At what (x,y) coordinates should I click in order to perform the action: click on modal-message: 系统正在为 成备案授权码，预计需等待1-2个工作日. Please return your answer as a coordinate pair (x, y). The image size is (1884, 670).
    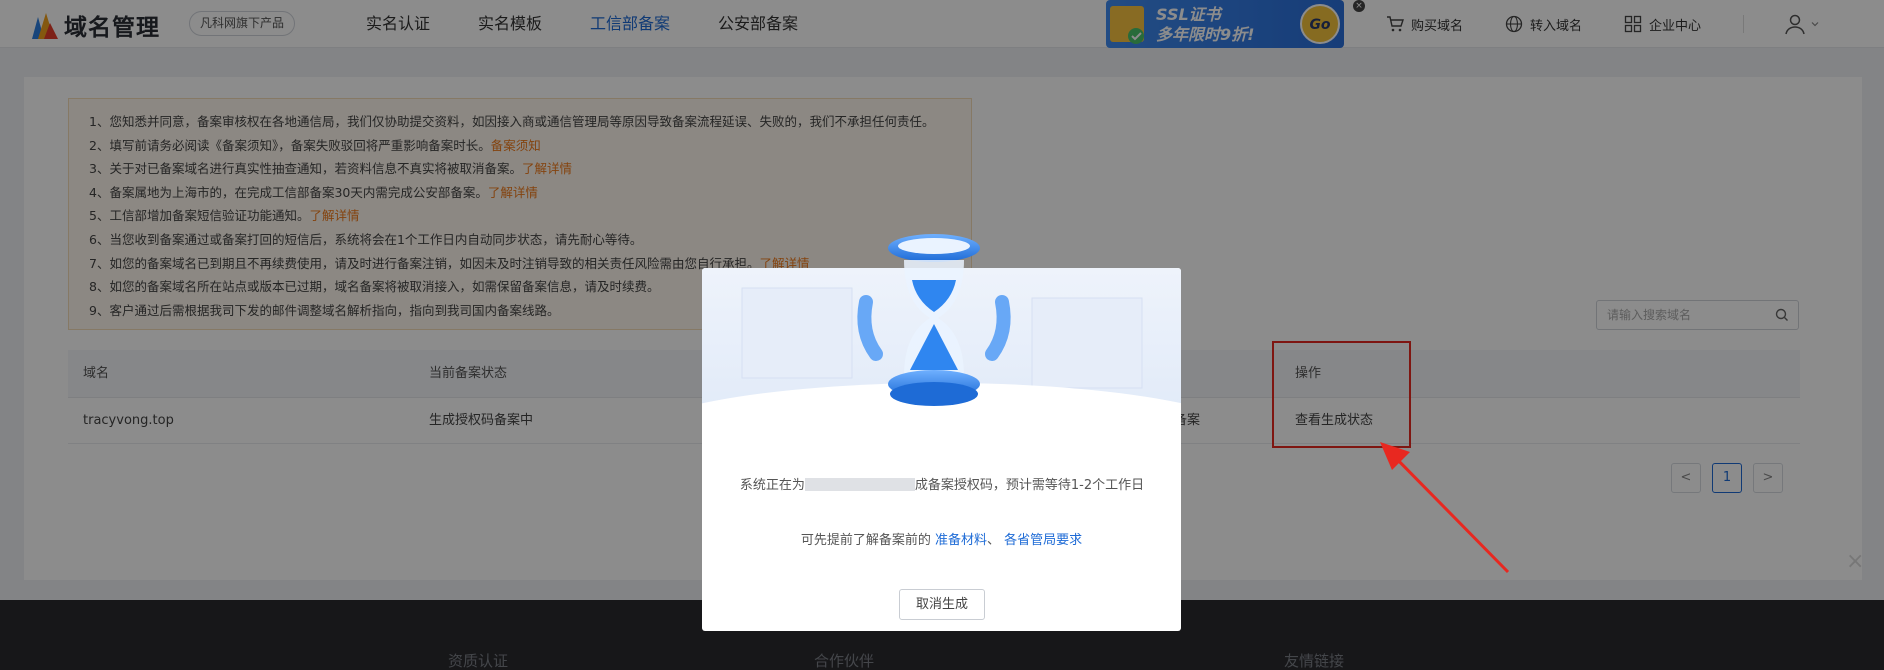
    Looking at the image, I should click on (942, 485).